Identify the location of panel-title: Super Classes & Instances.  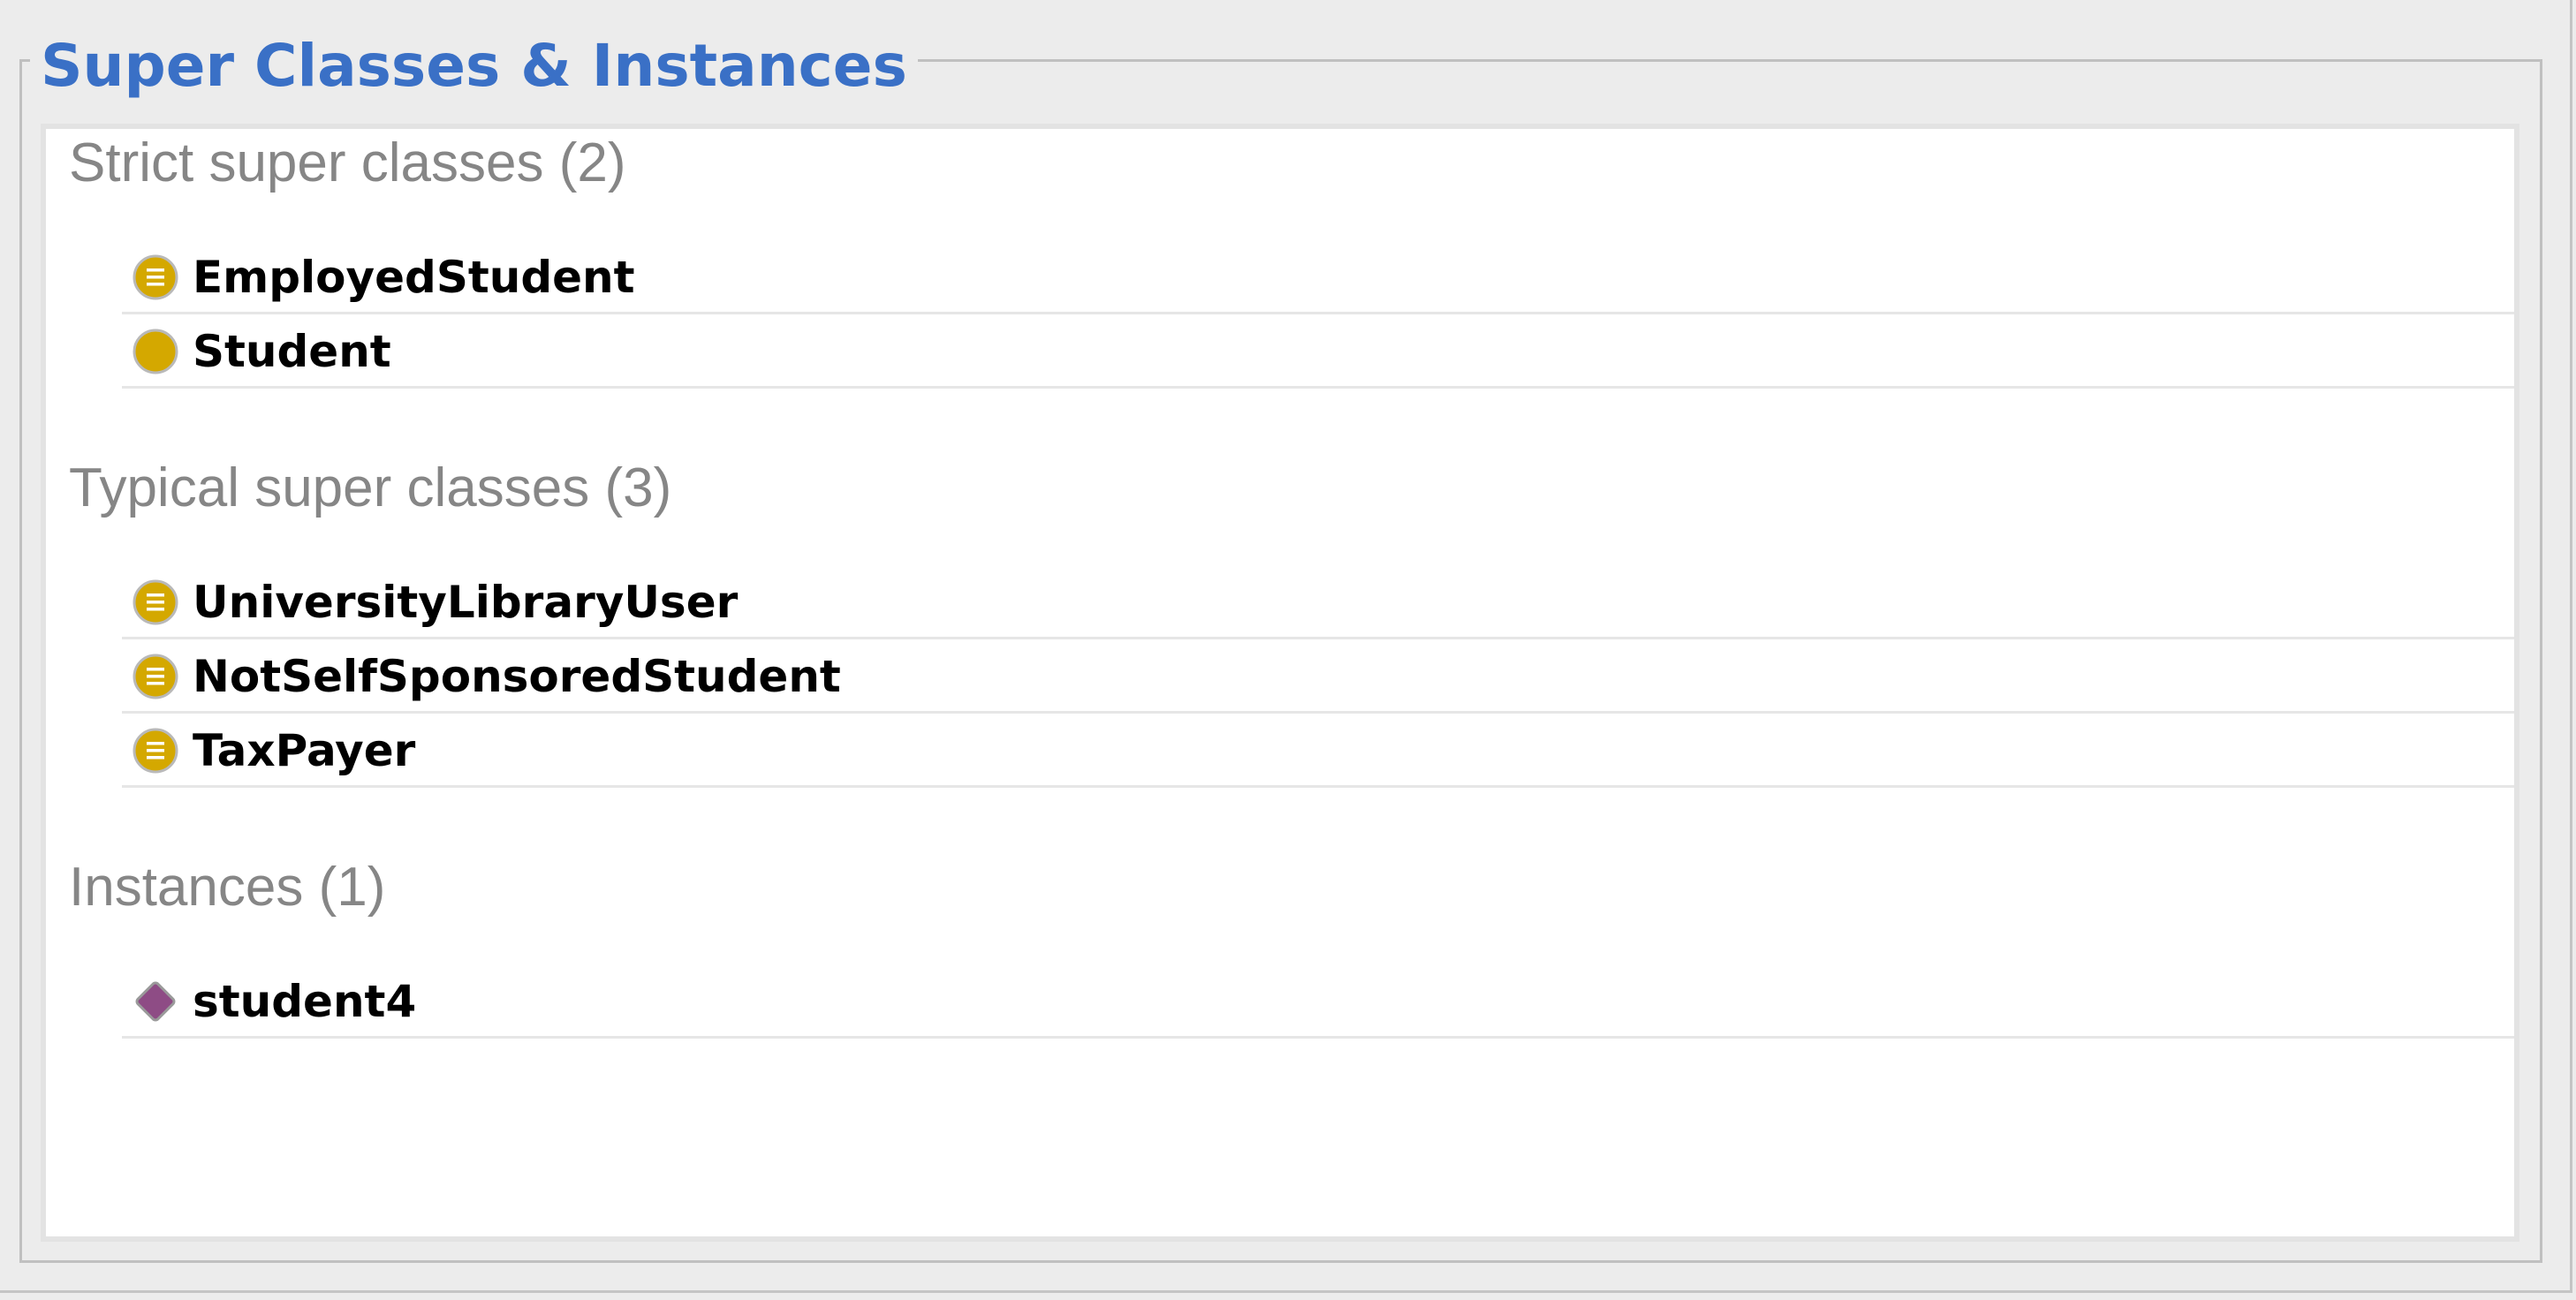
(474, 66).